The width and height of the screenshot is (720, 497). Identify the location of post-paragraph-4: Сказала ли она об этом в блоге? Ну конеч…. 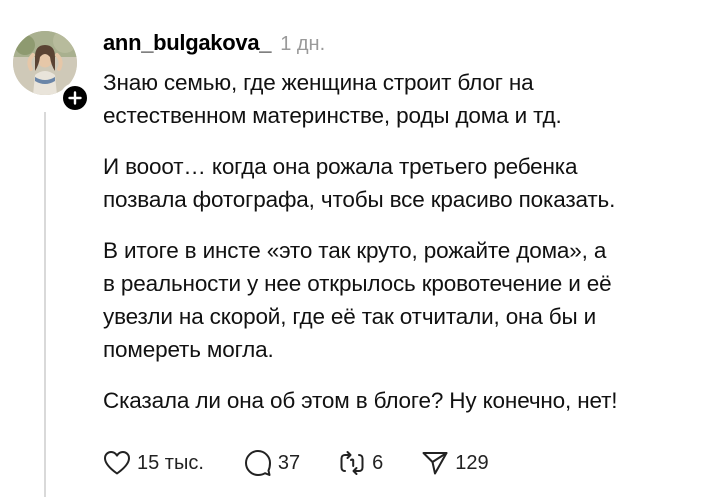
(360, 400).